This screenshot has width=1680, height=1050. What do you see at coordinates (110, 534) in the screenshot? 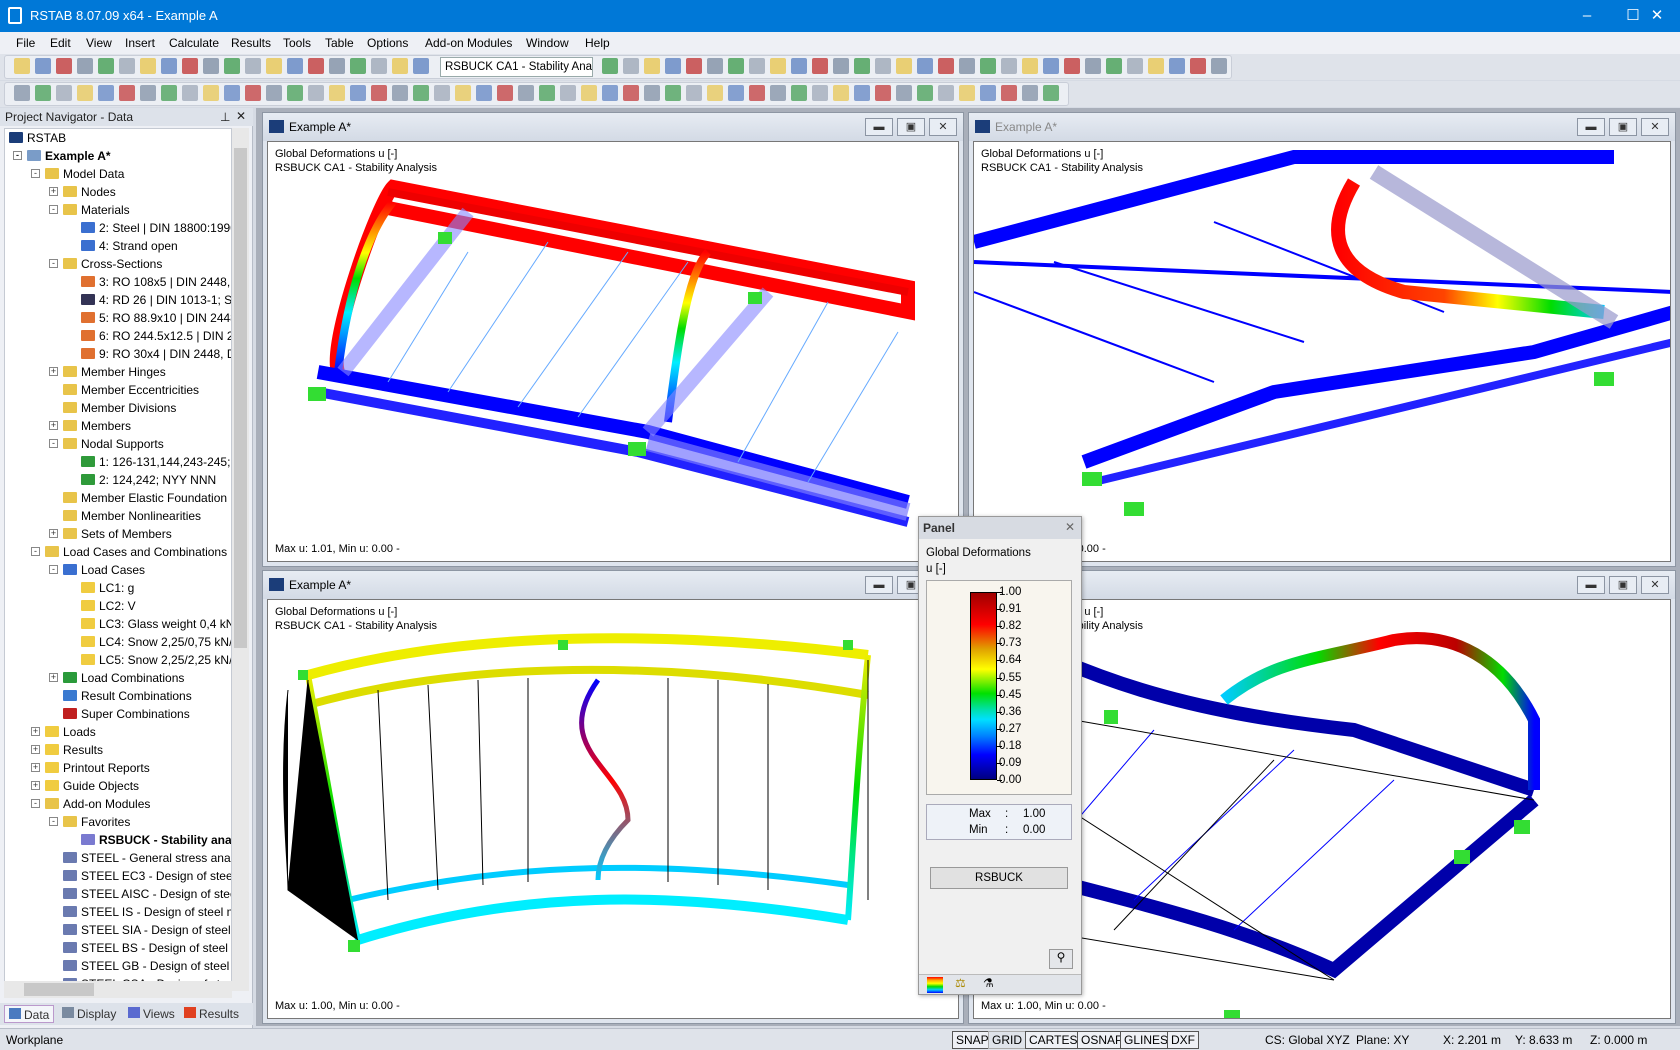
I see `tree-item: + Sets of Members` at bounding box center [110, 534].